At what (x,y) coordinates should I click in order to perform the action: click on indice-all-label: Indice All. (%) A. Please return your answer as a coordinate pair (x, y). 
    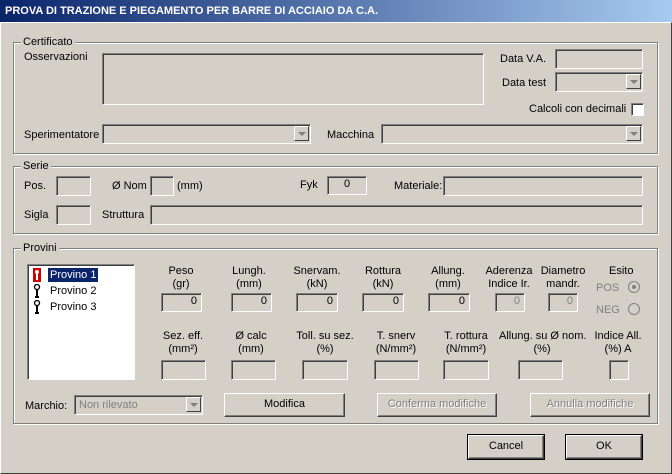
    Looking at the image, I should click on (618, 342).